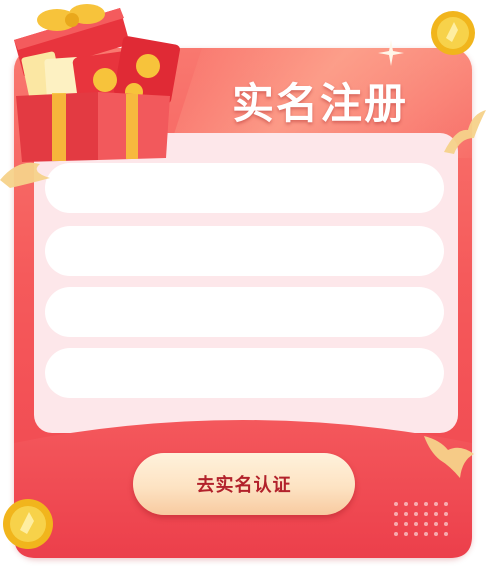  Describe the element at coordinates (391, 53) in the screenshot. I see `sparkle-icon` at that location.